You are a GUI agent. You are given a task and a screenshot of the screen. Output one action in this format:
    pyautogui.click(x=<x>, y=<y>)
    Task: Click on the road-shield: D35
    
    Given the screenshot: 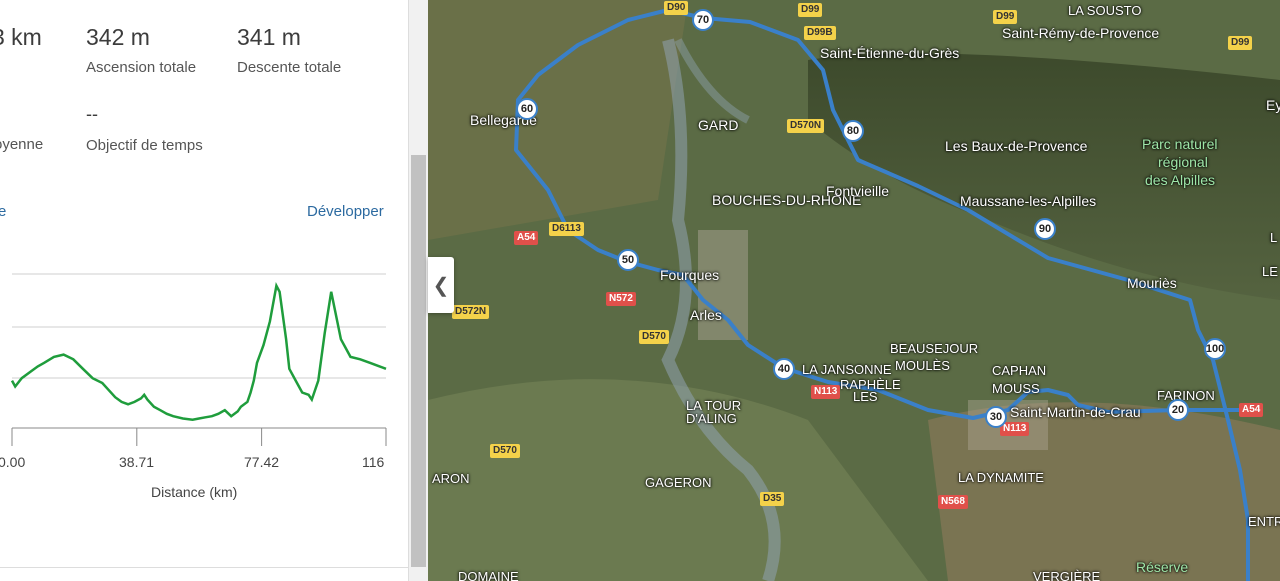 What is the action you would take?
    pyautogui.click(x=772, y=499)
    